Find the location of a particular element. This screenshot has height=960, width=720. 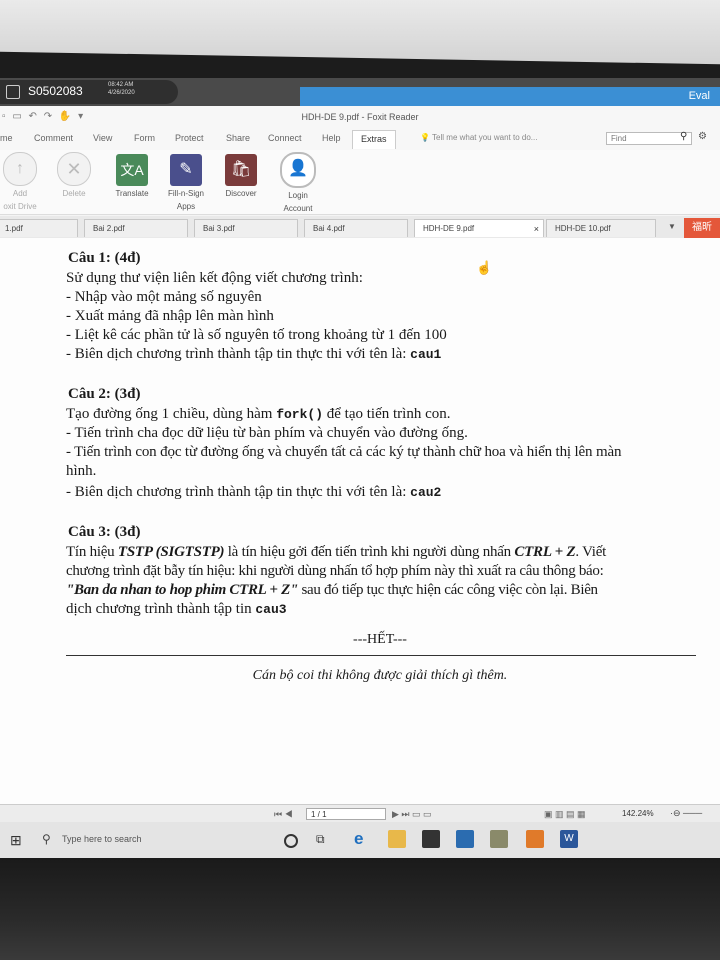

tab-comment: Comment is located at coordinates (53, 138).